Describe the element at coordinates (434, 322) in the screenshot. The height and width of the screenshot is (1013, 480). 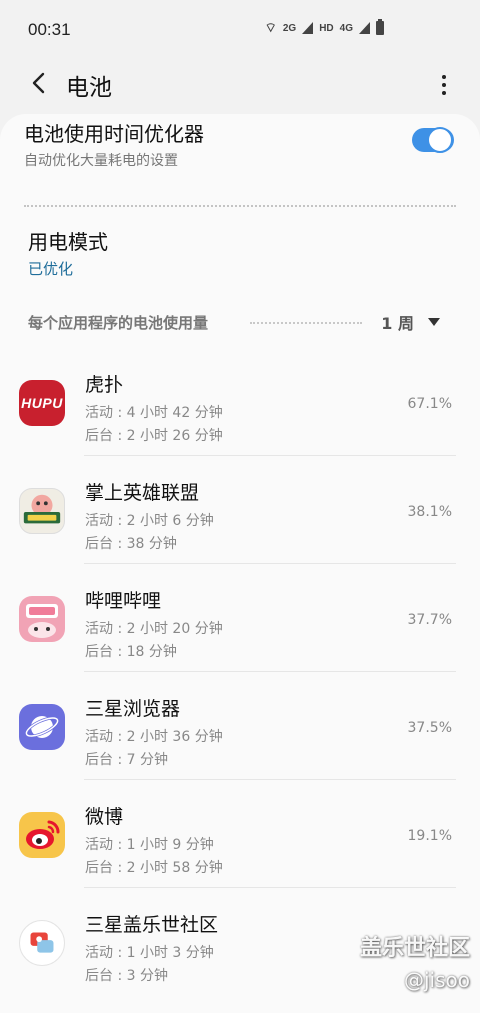
I see `dropdown-caret-icon` at that location.